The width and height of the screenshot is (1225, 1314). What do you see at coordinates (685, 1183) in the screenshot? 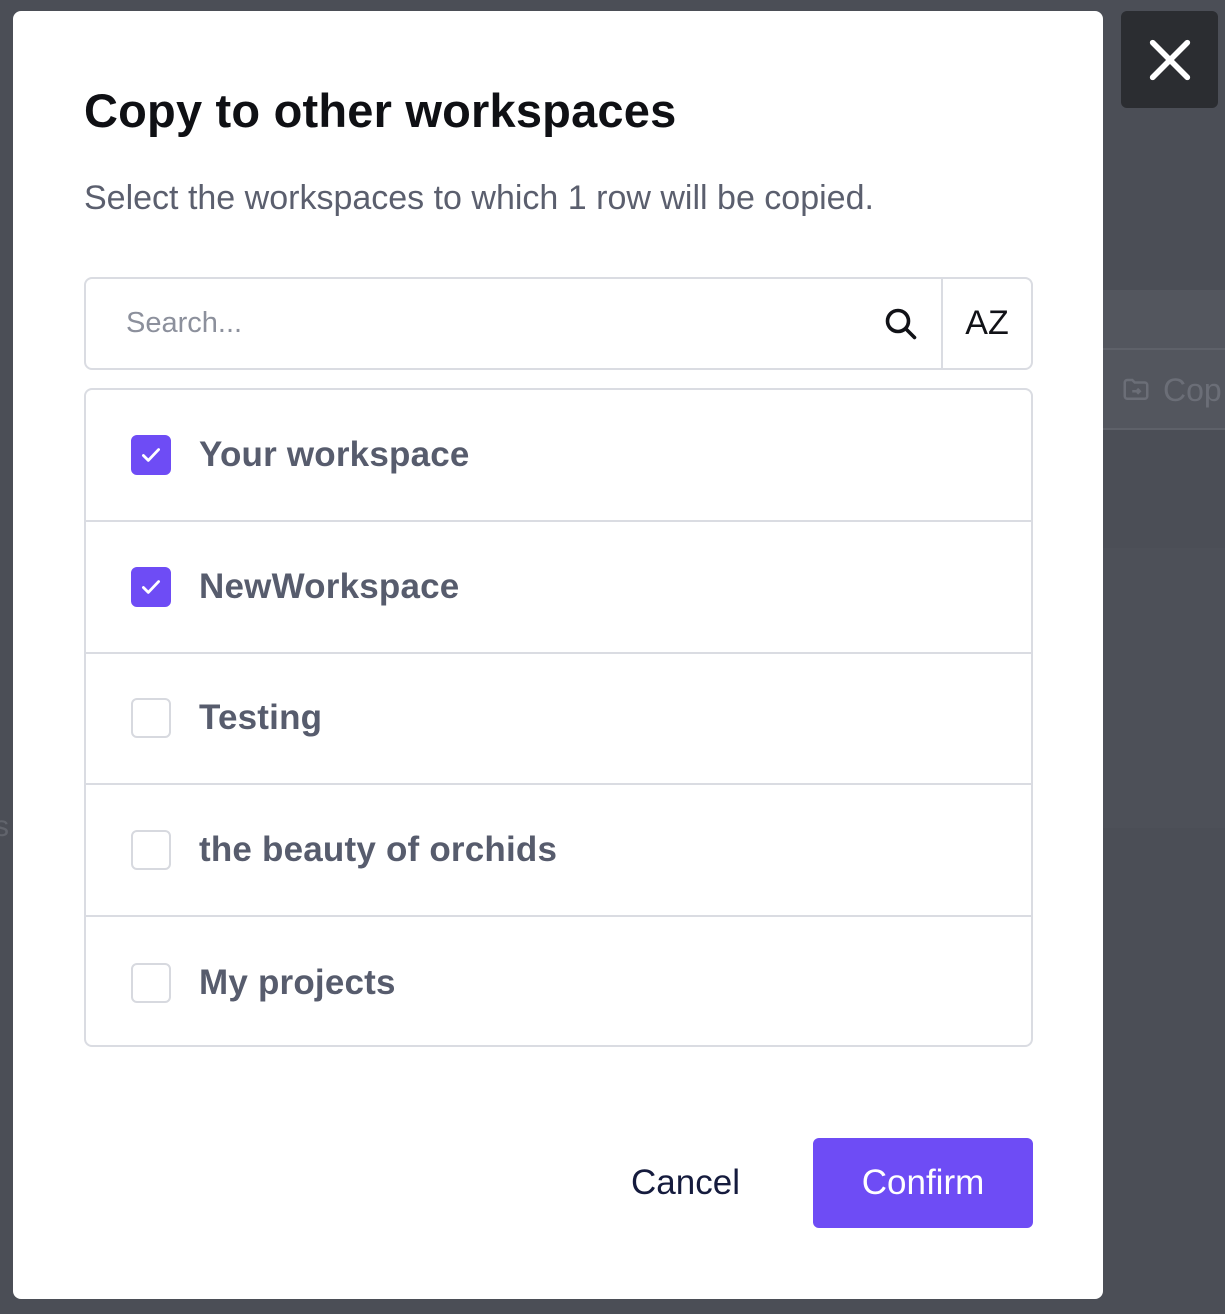
I see `cancel-button: Cancel` at bounding box center [685, 1183].